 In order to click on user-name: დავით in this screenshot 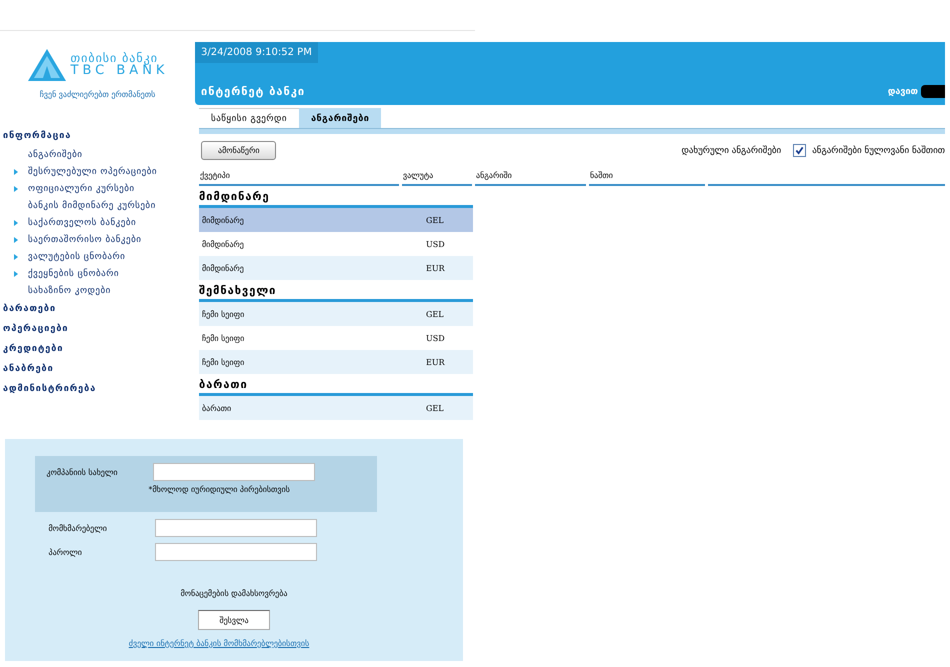, I will do `click(903, 91)`.